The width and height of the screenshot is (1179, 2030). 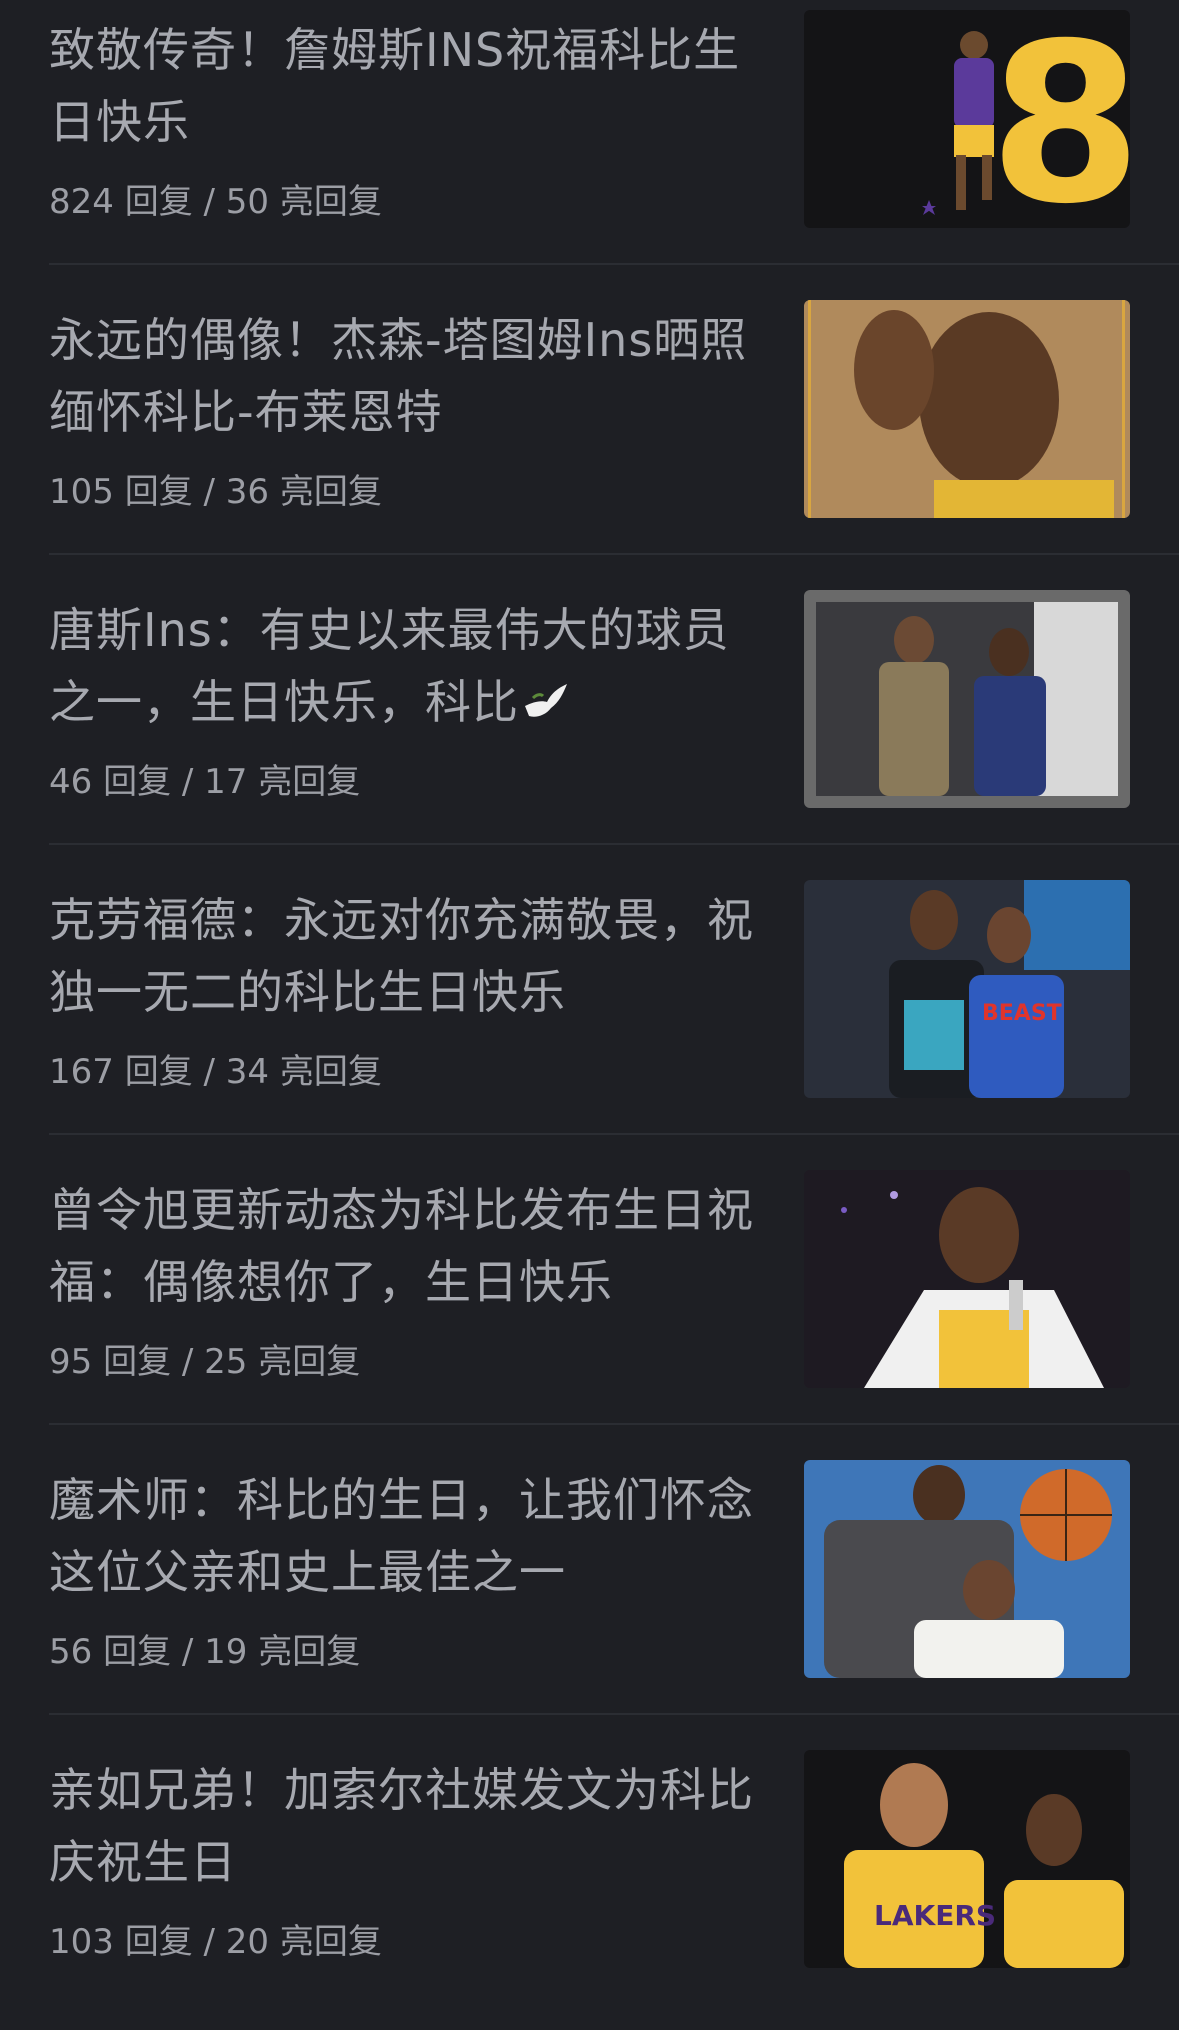 I want to click on towns-and-kobe-photo, so click(x=967, y=699).